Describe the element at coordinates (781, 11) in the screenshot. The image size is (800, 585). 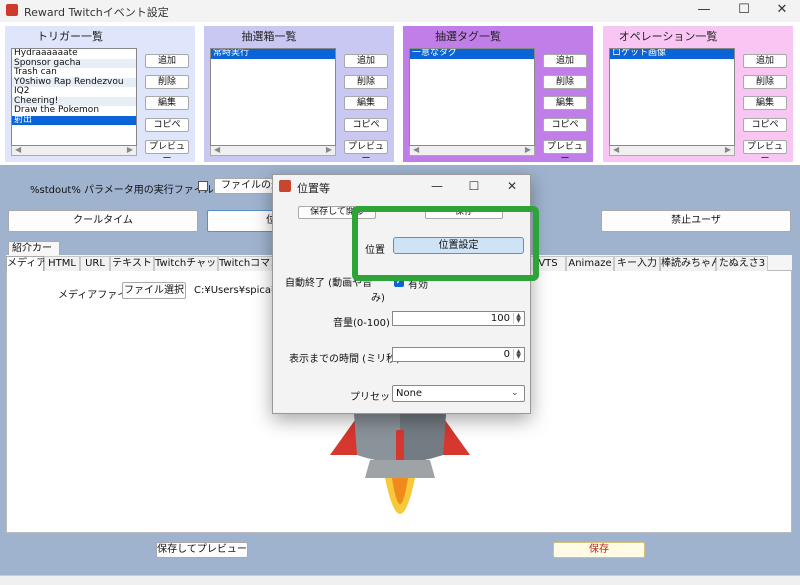
I see `close-button: ✕` at that location.